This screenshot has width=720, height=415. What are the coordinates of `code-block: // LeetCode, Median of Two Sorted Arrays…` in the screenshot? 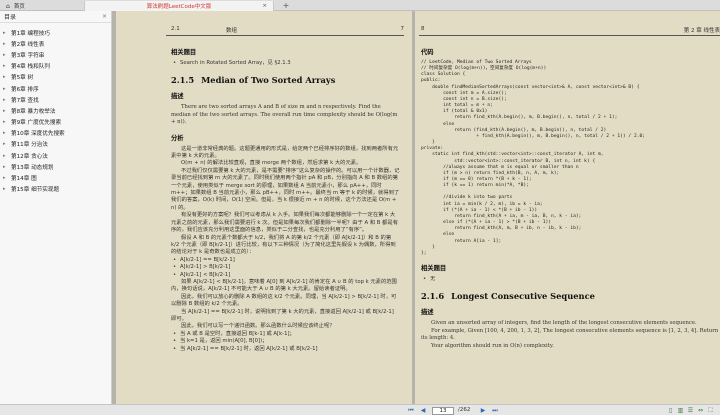 It's located at (533, 158).